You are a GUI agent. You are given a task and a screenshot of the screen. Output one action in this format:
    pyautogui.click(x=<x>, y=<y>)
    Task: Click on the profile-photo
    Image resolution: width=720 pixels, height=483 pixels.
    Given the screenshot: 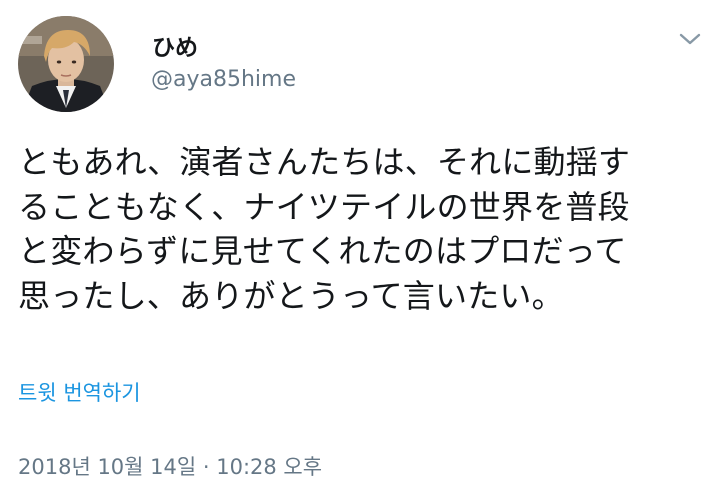 What is the action you would take?
    pyautogui.click(x=66, y=64)
    